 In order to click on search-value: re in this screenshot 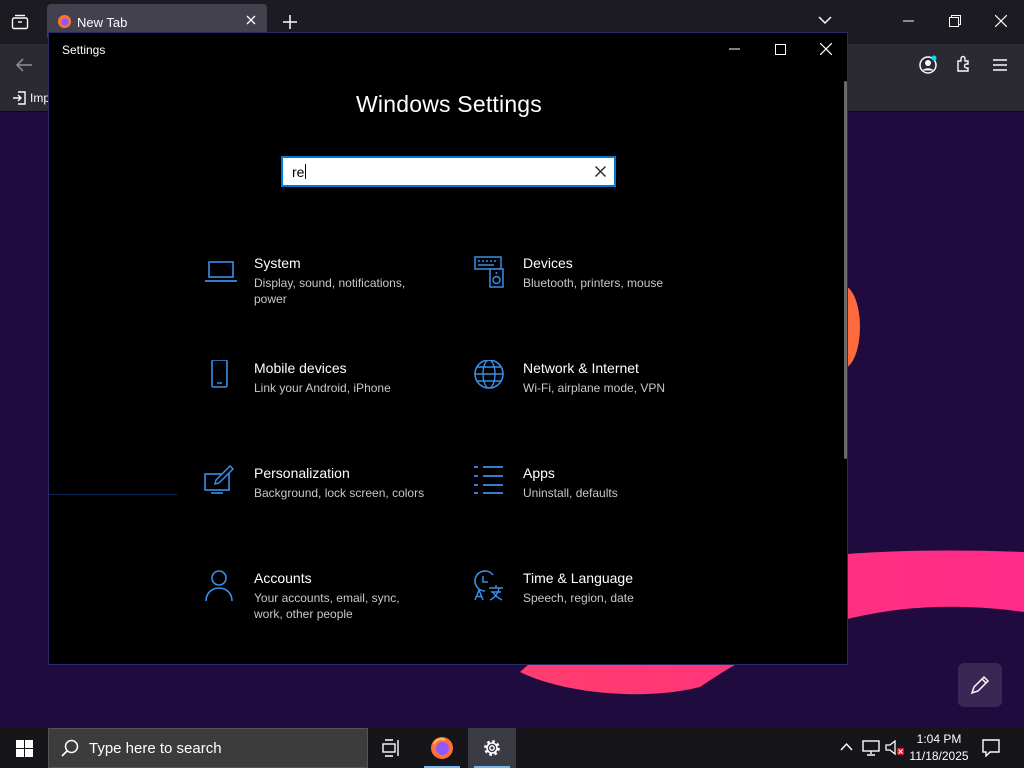, I will do `click(299, 172)`.